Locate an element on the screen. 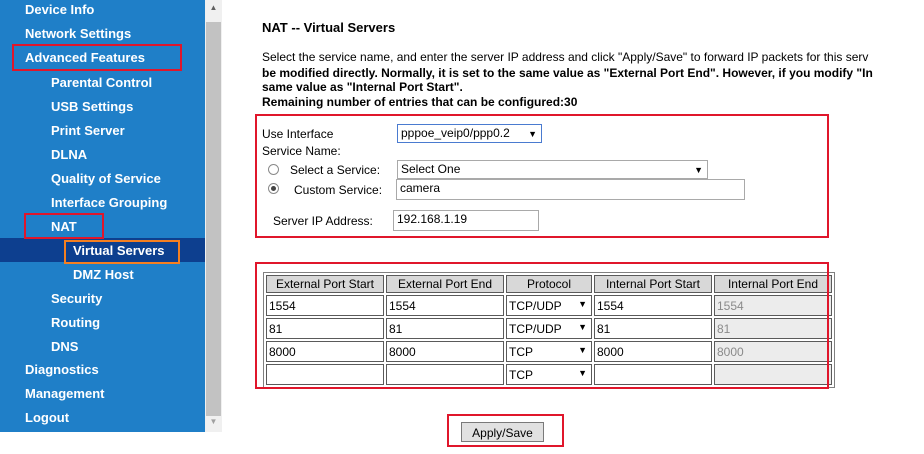  apply-save-button: Apply/Save is located at coordinates (502, 432).